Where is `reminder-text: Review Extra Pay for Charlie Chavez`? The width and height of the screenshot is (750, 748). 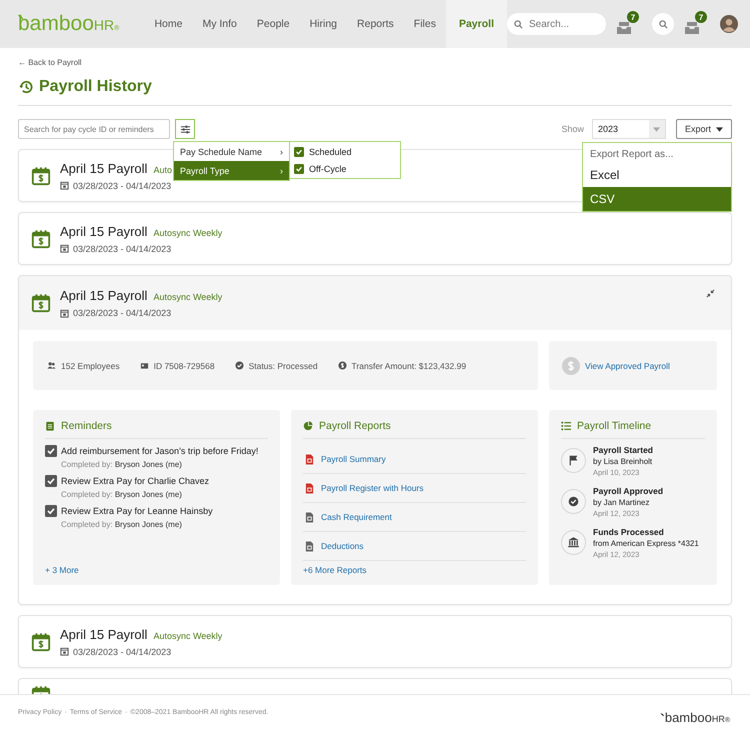
reminder-text: Review Extra Pay for Charlie Chavez is located at coordinates (135, 481).